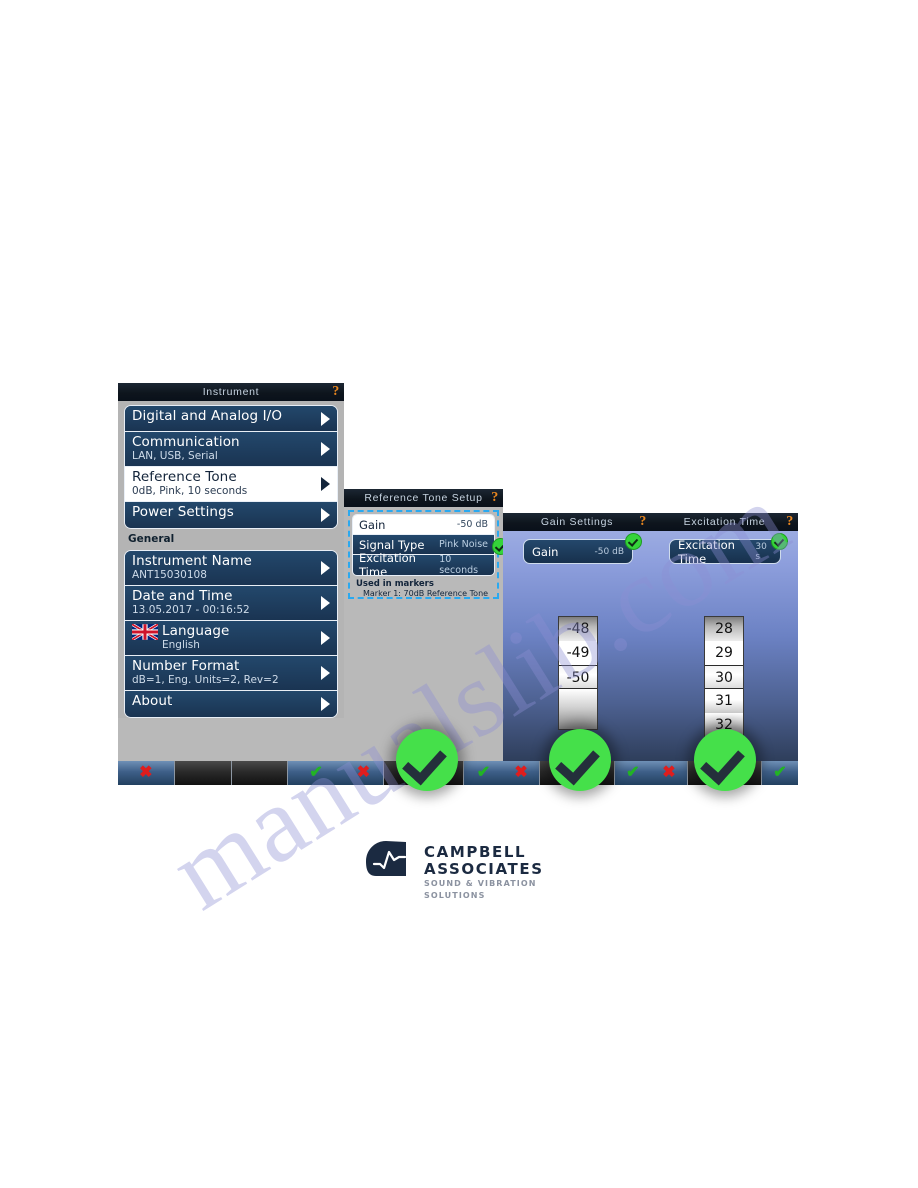 This screenshot has height=1188, width=918. What do you see at coordinates (459, 565) in the screenshot?
I see `row-value: 10 seconds` at bounding box center [459, 565].